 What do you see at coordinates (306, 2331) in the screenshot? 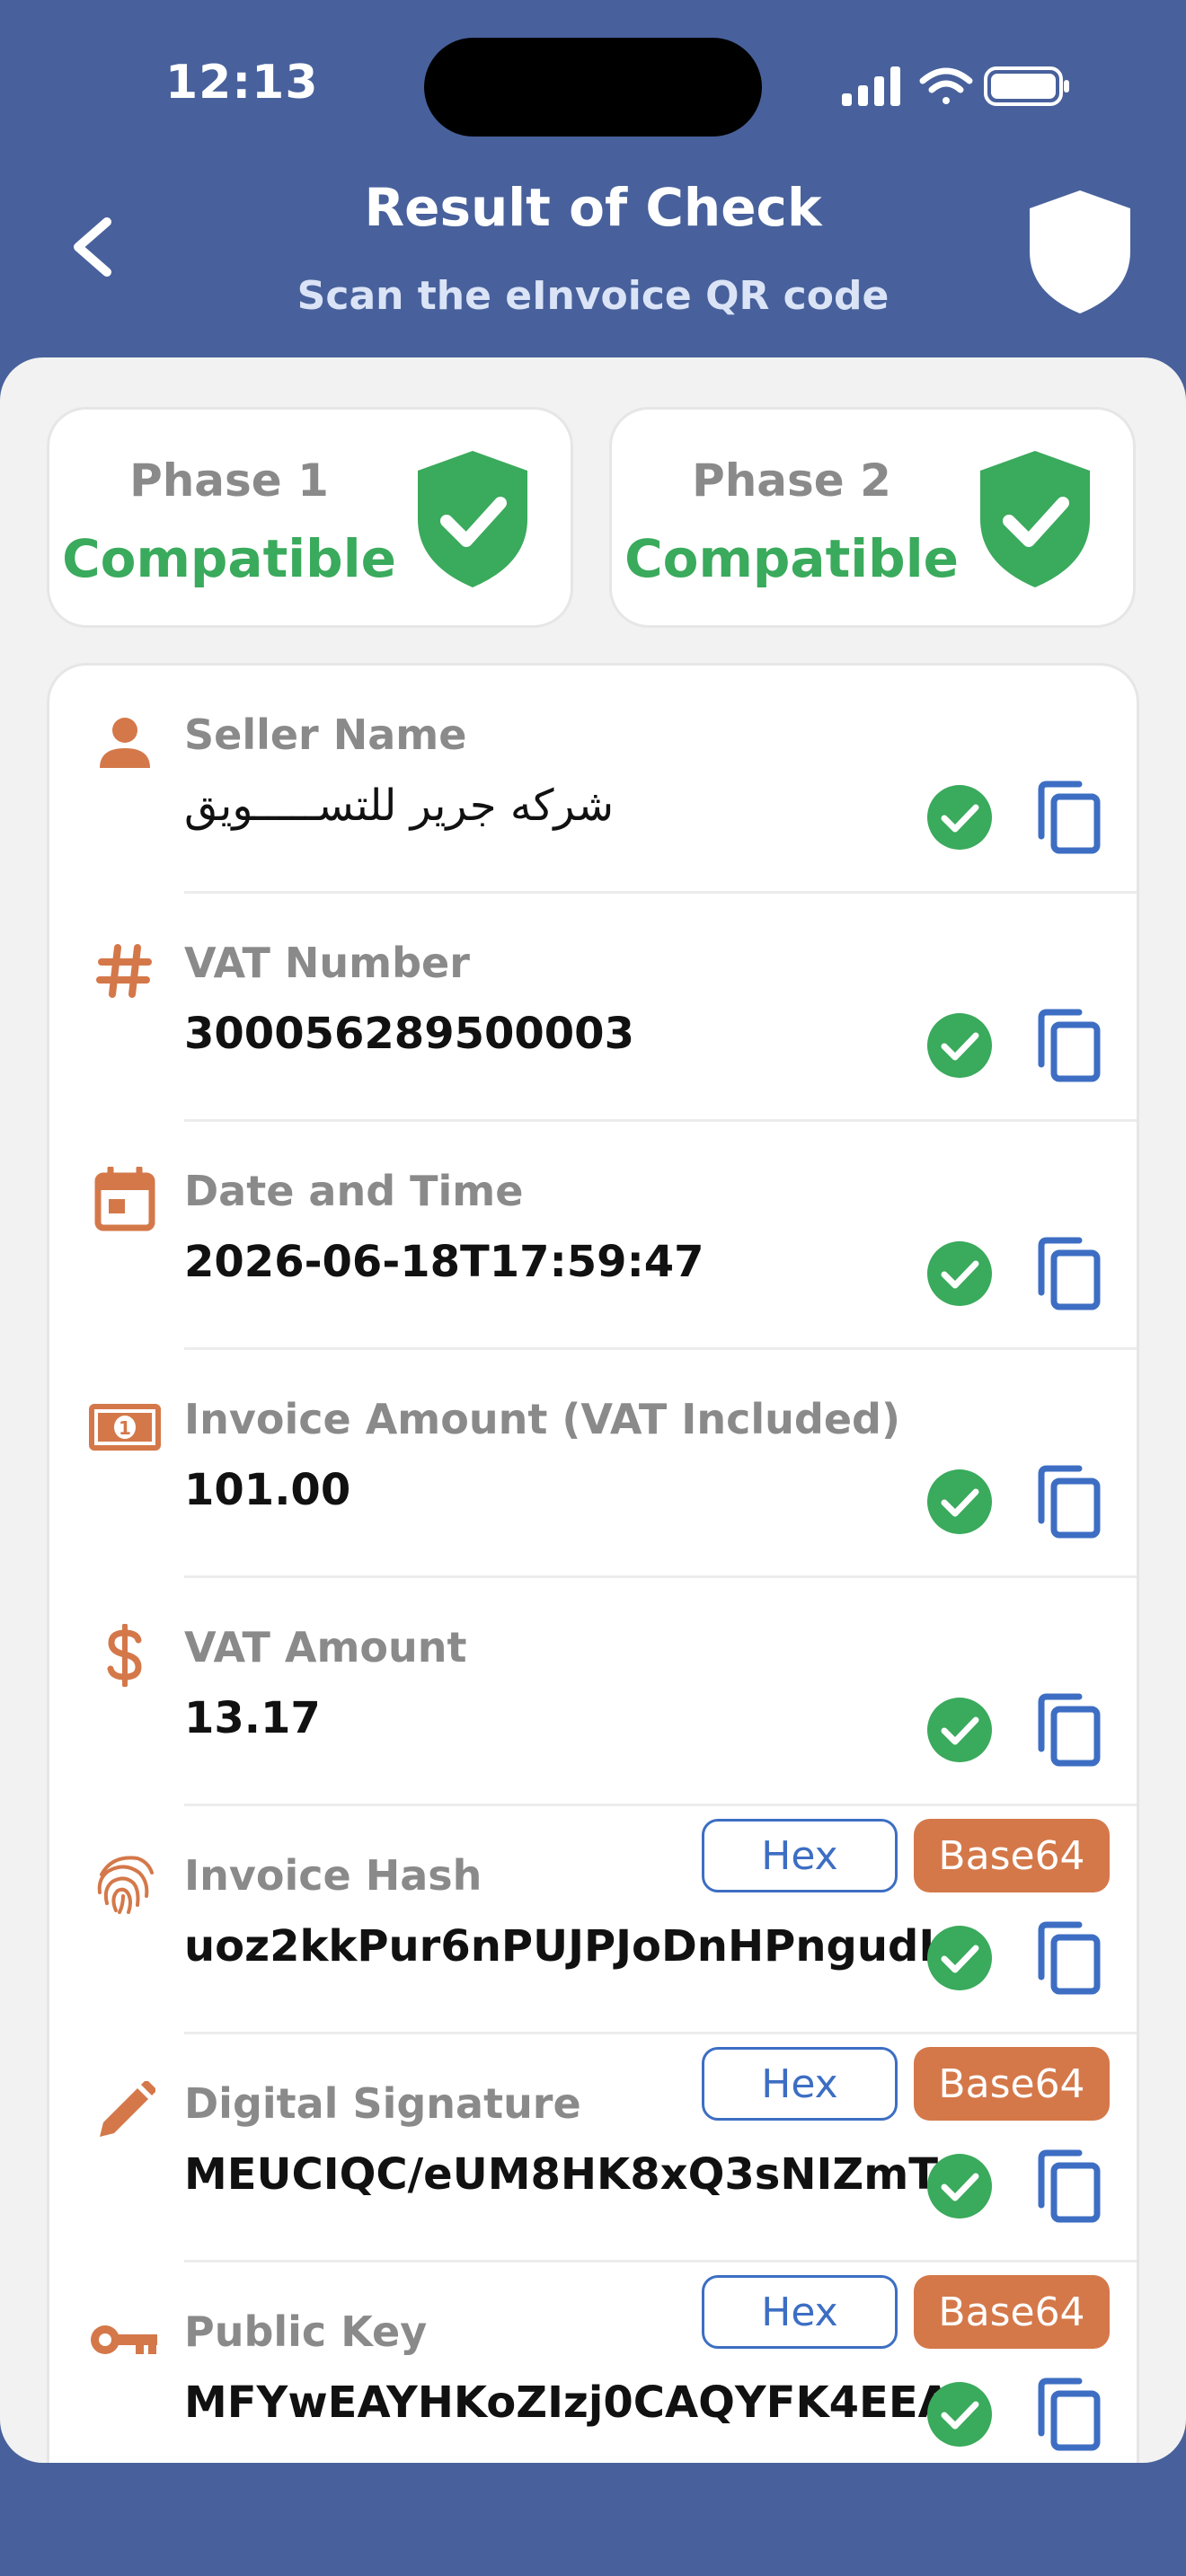
I see `field-label: Public Key` at bounding box center [306, 2331].